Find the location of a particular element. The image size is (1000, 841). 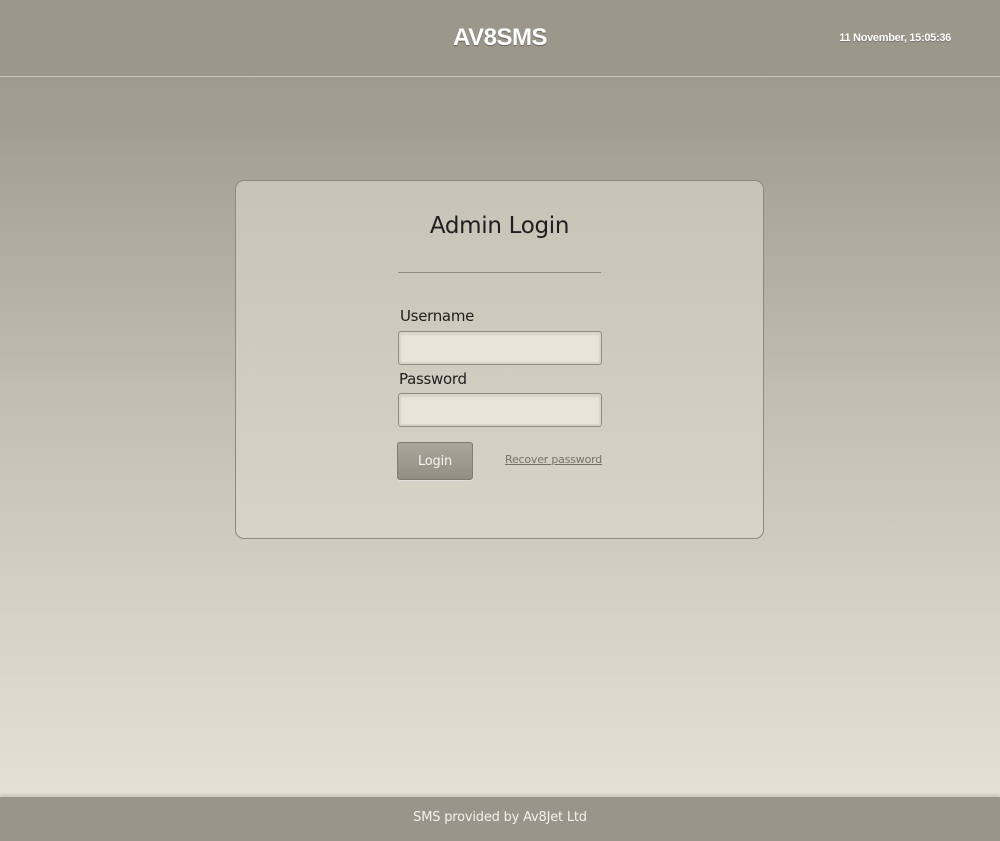

login-button: Login is located at coordinates (435, 461).